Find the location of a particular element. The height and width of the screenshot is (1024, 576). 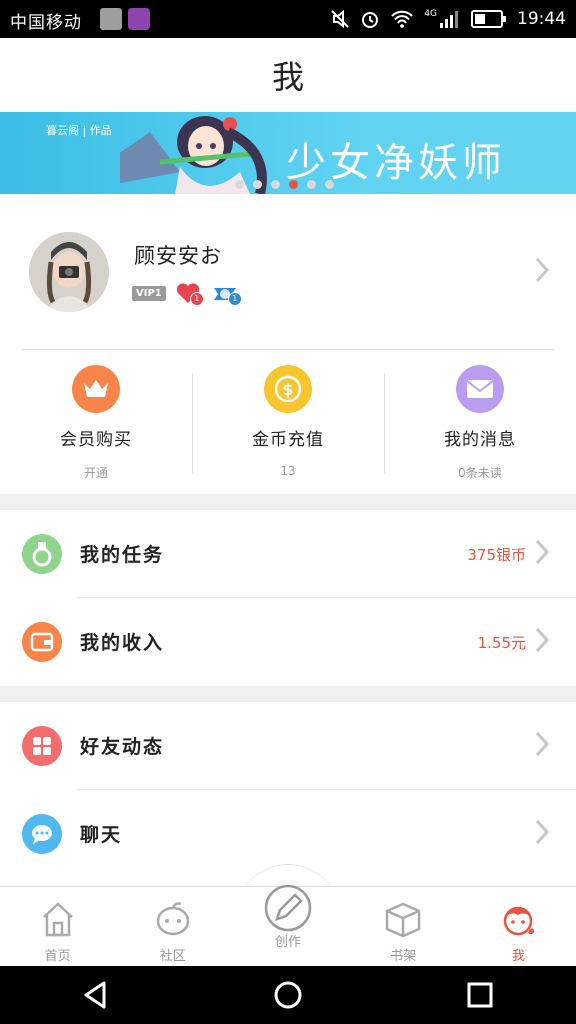

page-header: 我 is located at coordinates (288, 75).